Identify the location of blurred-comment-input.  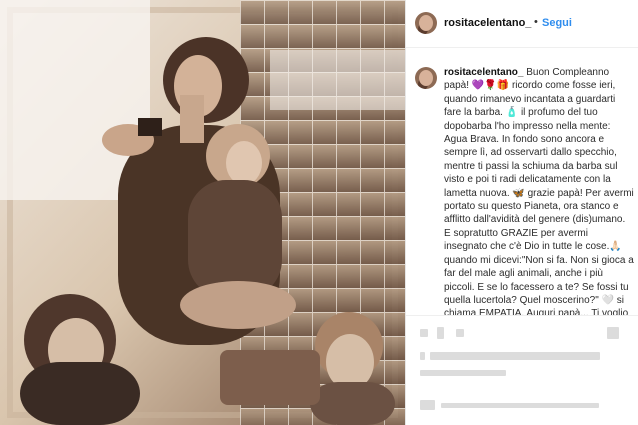
(520, 405).